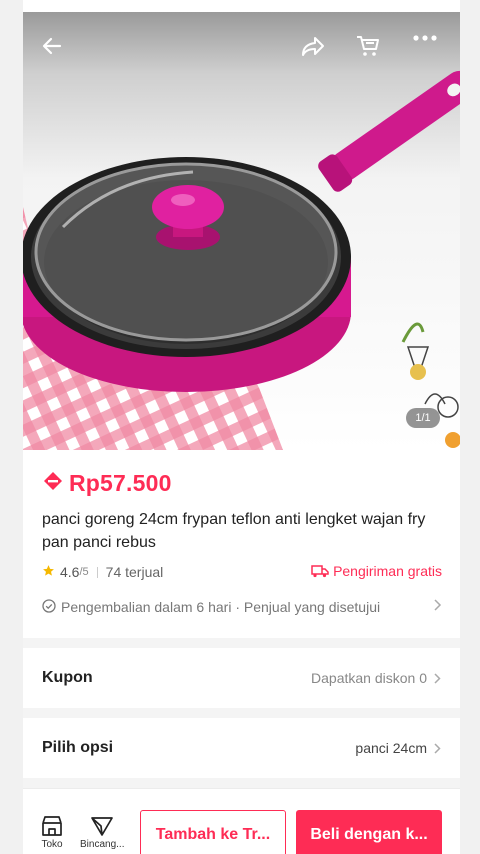  What do you see at coordinates (369, 678) in the screenshot?
I see `coupon-value-text: Dapatkan diskon 0` at bounding box center [369, 678].